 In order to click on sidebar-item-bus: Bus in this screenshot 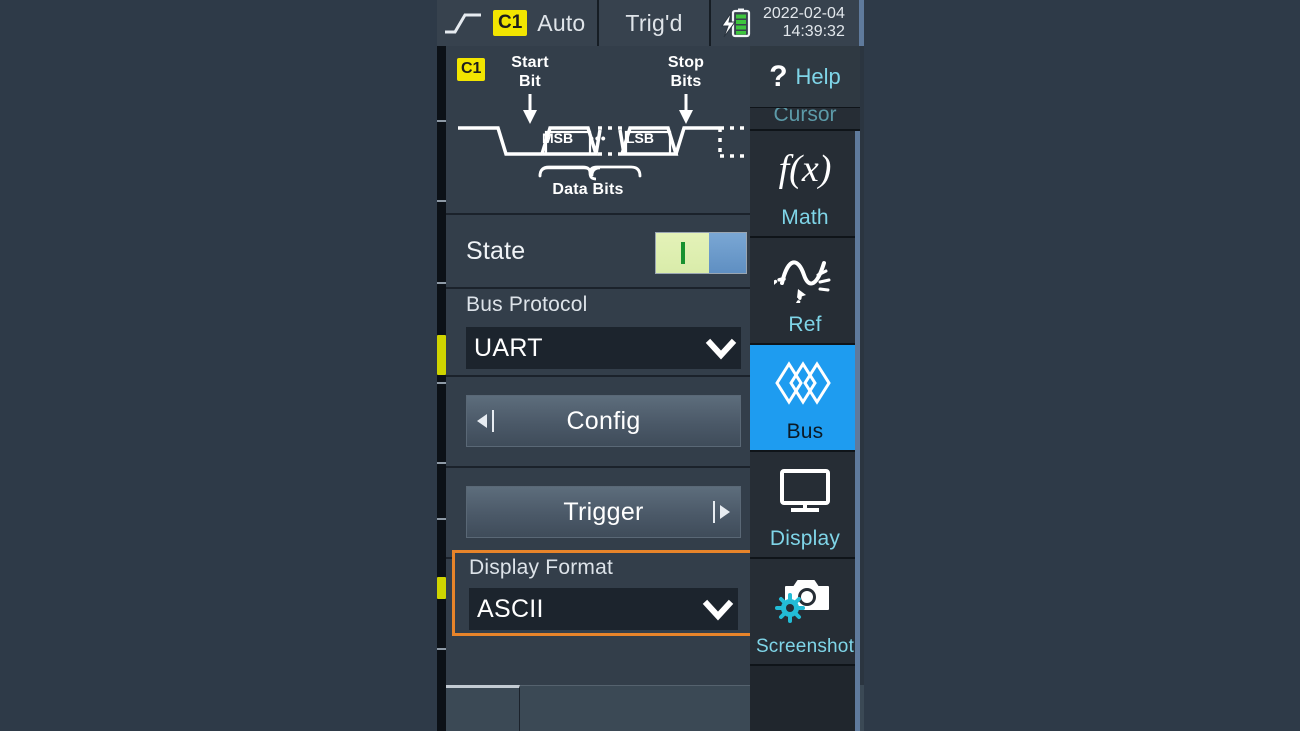, I will do `click(805, 398)`.